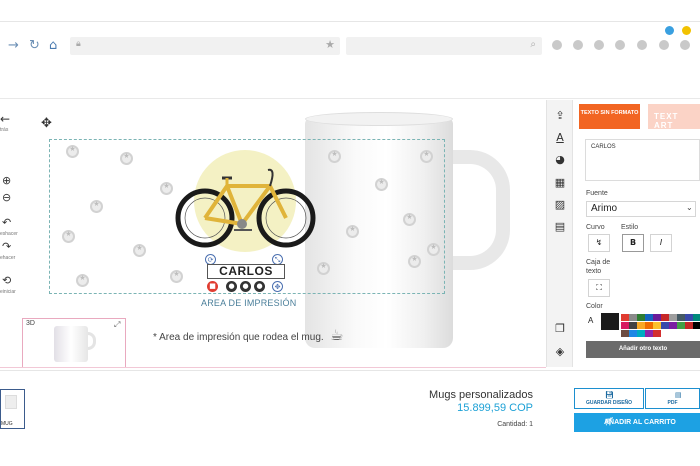  I want to click on cart-icon: 🛒︎, so click(609, 421).